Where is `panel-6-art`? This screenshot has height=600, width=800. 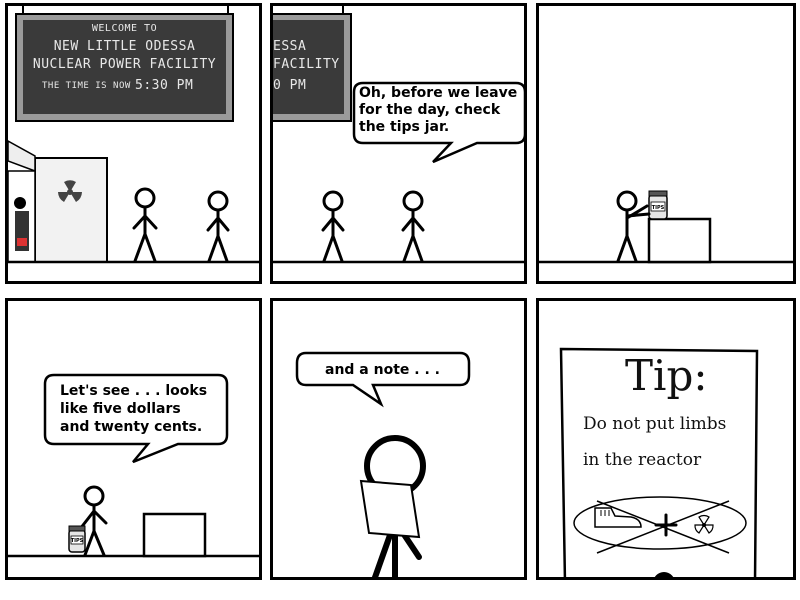
panel-6-art is located at coordinates (659, 462).